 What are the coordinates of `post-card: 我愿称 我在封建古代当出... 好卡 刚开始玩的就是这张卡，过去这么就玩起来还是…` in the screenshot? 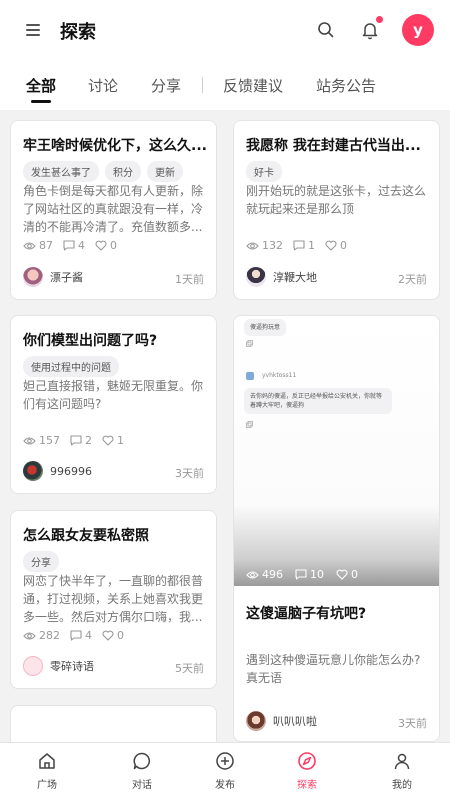 It's located at (336, 210).